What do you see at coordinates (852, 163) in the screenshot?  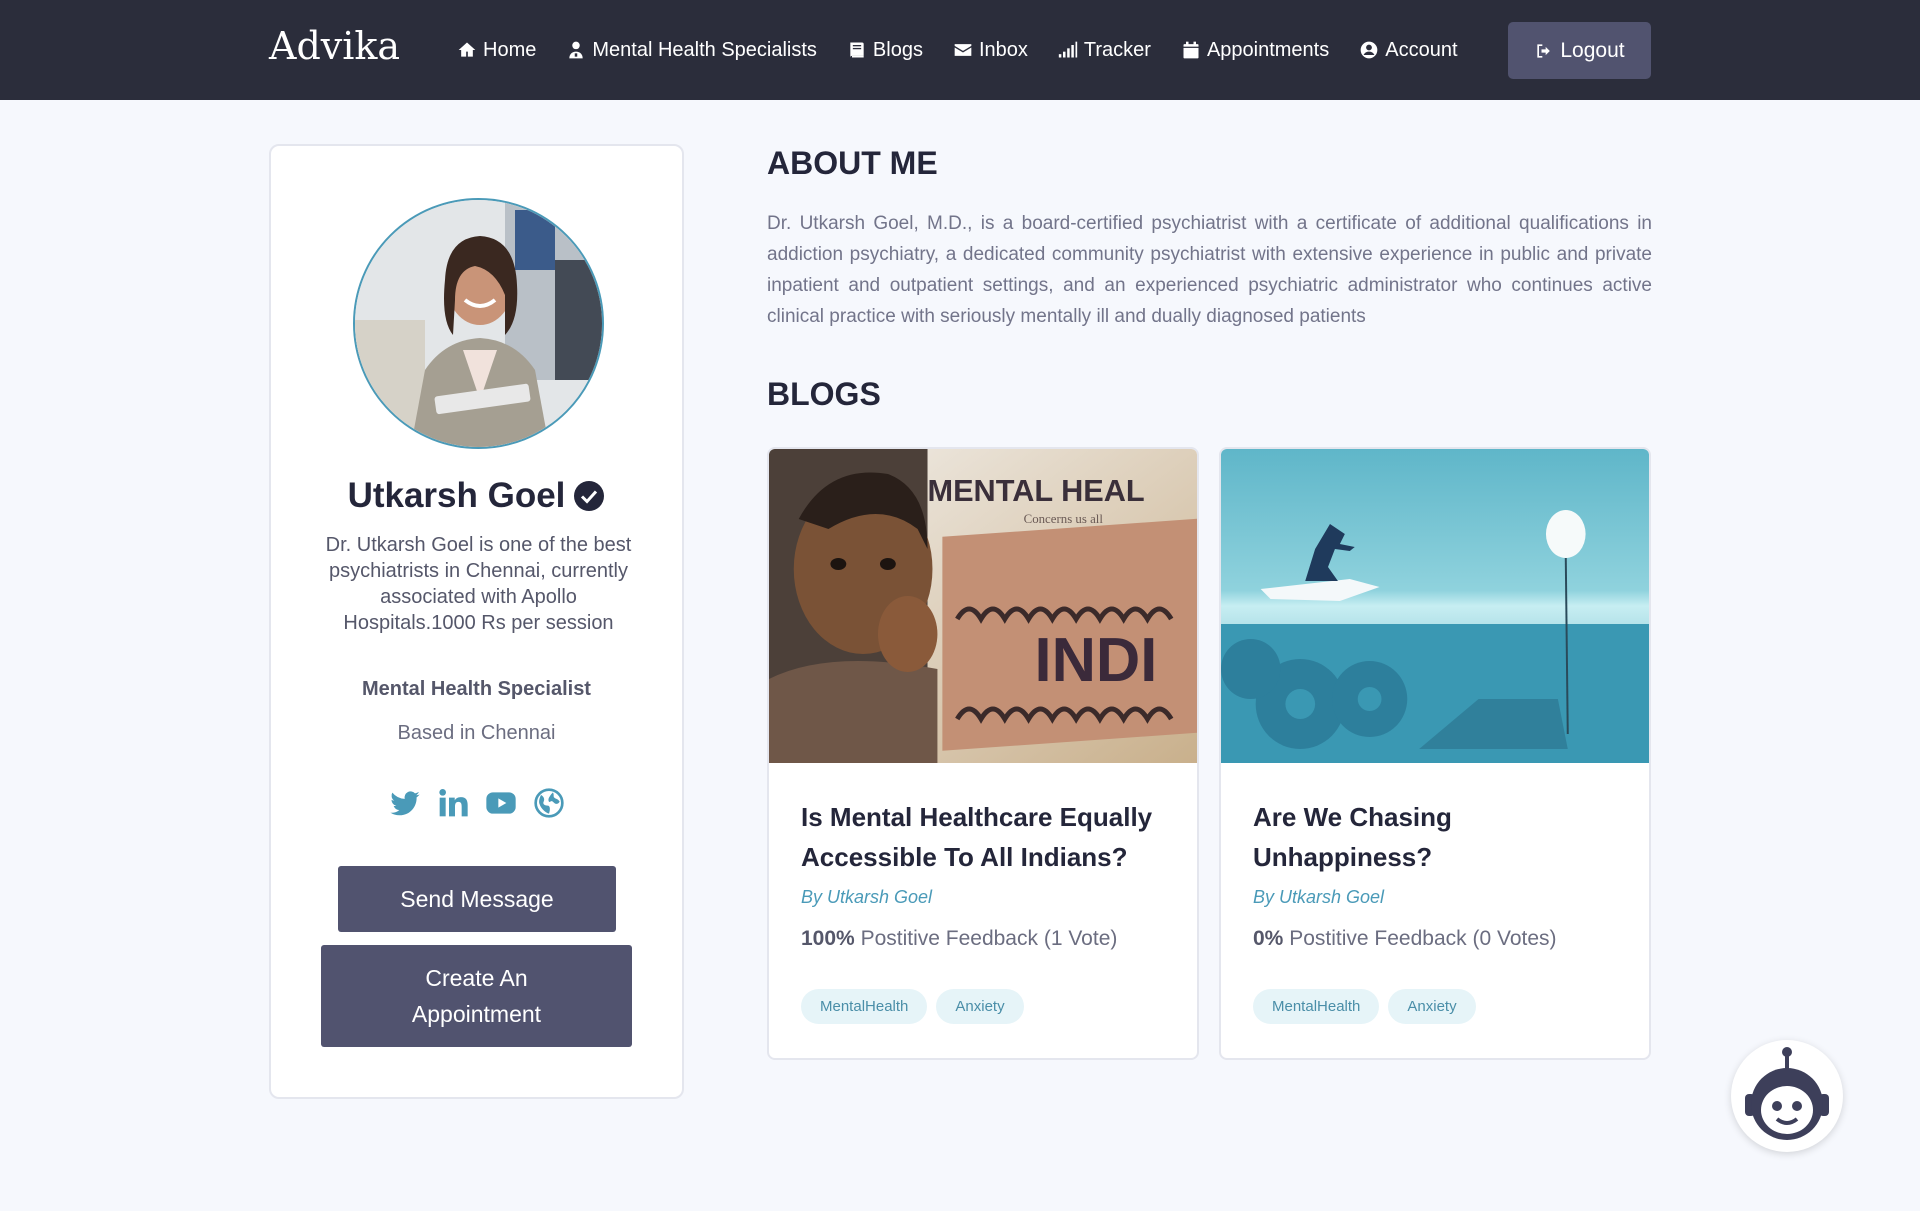 I see `about-heading: ABOUT ME` at bounding box center [852, 163].